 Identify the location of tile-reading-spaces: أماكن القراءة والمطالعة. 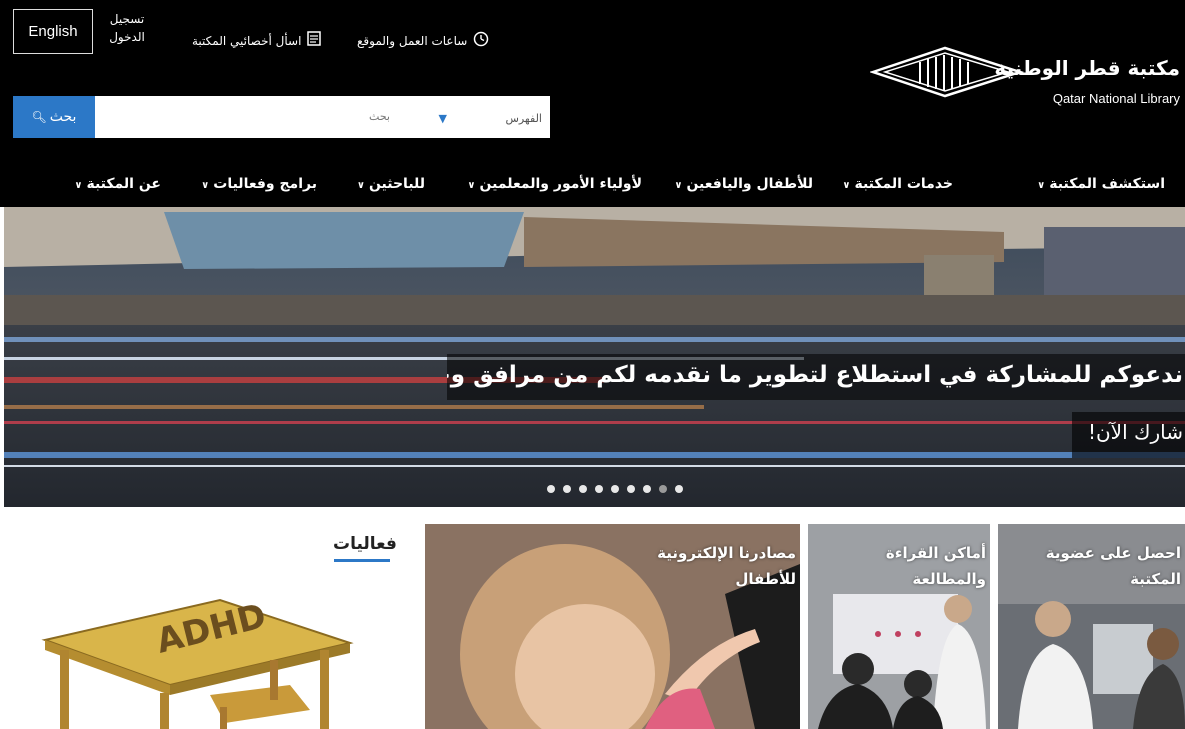
(899, 626).